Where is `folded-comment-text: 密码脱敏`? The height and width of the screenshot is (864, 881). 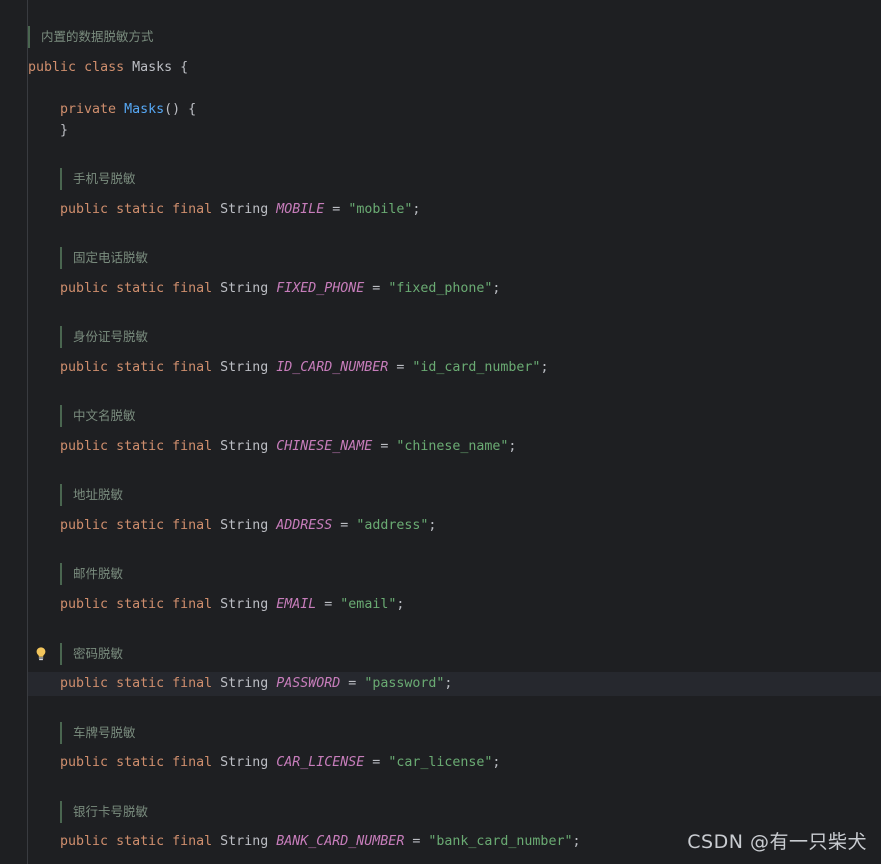 folded-comment-text: 密码脱敏 is located at coordinates (98, 653).